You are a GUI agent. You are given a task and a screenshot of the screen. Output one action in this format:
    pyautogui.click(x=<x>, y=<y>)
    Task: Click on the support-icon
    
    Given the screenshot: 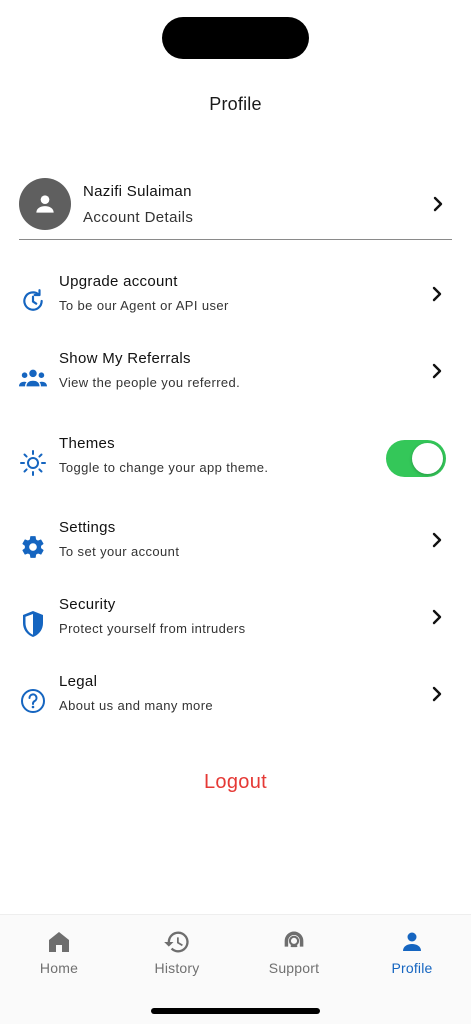 What is the action you would take?
    pyautogui.click(x=294, y=942)
    